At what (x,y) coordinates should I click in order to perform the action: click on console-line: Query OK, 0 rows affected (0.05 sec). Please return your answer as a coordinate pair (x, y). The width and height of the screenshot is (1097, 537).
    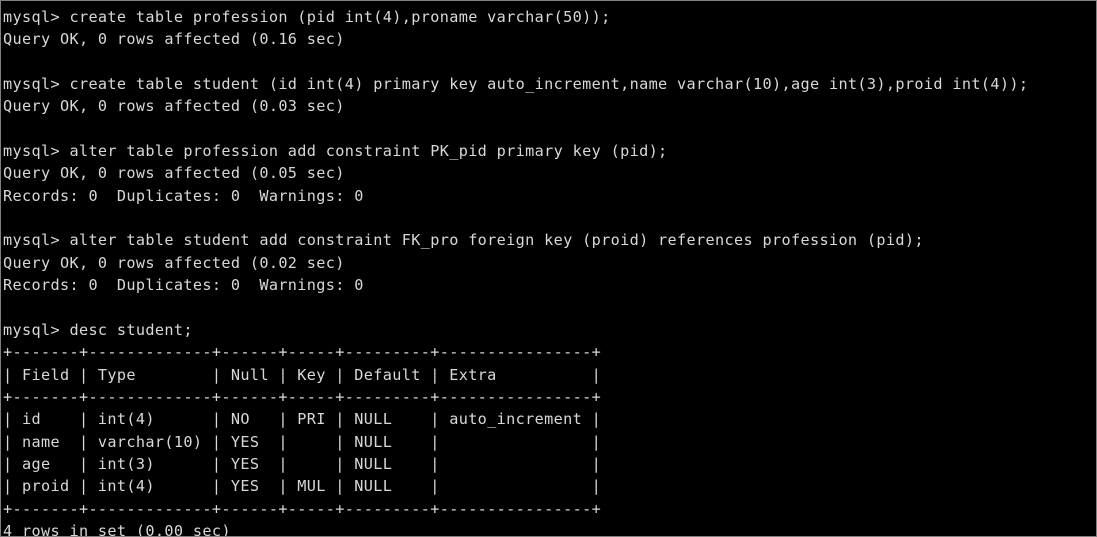
    Looking at the image, I should click on (174, 173).